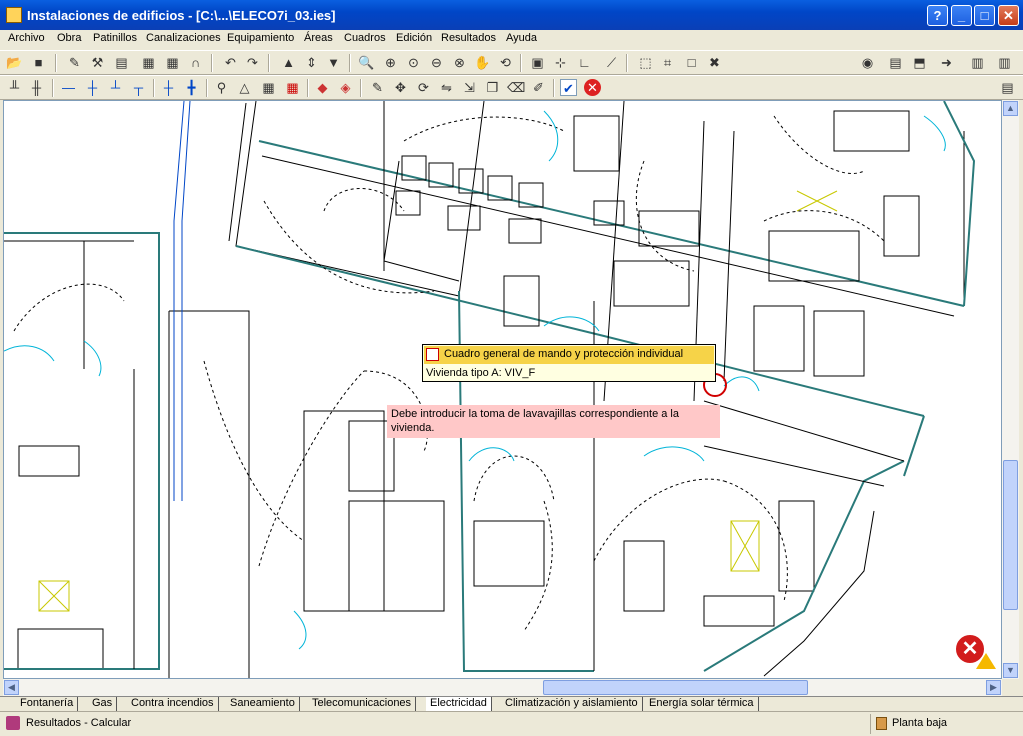  Describe the element at coordinates (521, 38) in the screenshot. I see `menu-ayuda: Ayuda` at that location.